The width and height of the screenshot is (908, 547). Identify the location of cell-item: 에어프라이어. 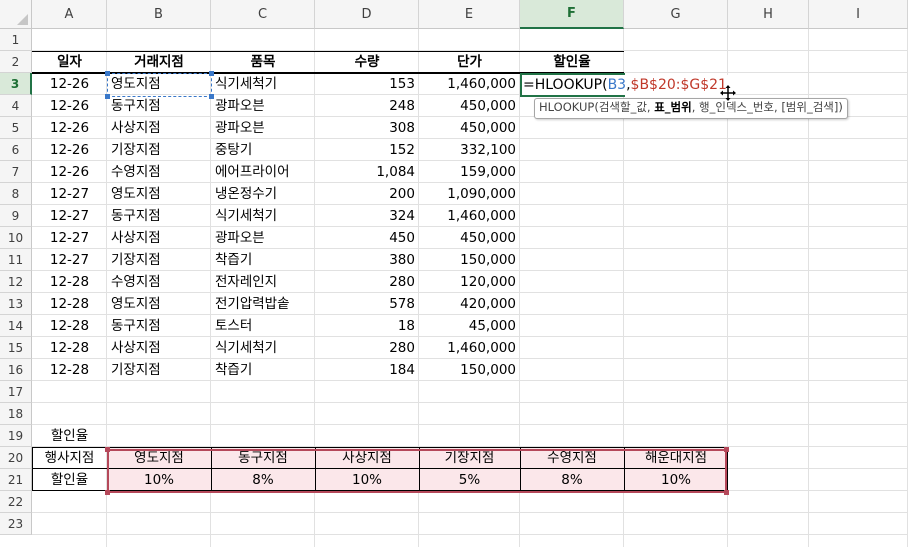
(263, 172).